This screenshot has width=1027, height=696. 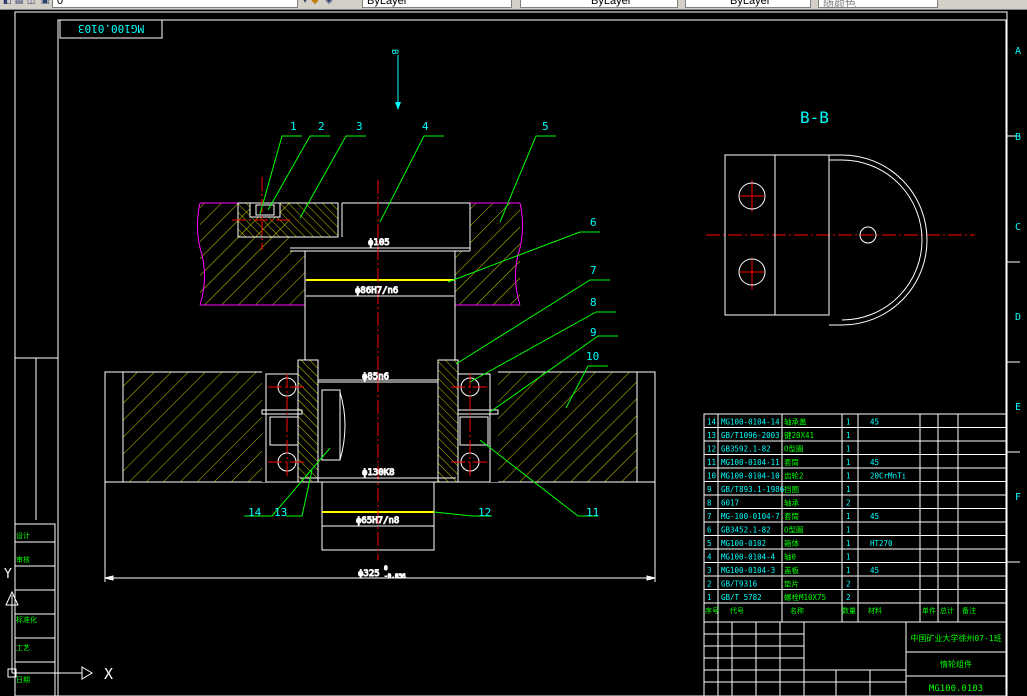 I want to click on parts-cell-code: 6017, so click(x=730, y=503).